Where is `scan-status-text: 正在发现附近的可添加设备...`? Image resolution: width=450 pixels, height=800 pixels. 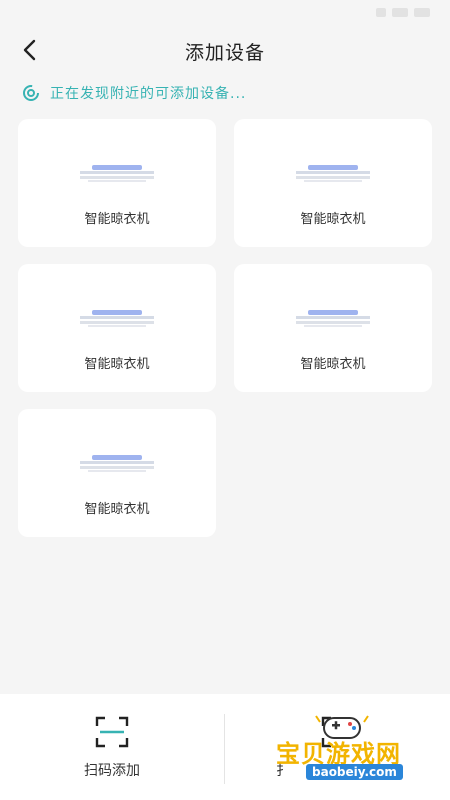
scan-status-text: 正在发现附近的可添加设备... is located at coordinates (148, 94).